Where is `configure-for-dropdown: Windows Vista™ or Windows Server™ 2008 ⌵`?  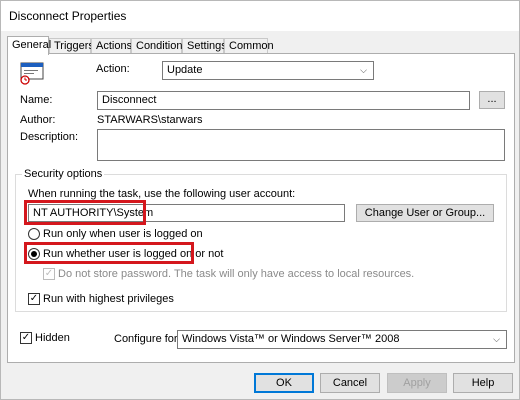
configure-for-dropdown: Windows Vista™ or Windows Server™ 2008 ⌵ is located at coordinates (342, 339).